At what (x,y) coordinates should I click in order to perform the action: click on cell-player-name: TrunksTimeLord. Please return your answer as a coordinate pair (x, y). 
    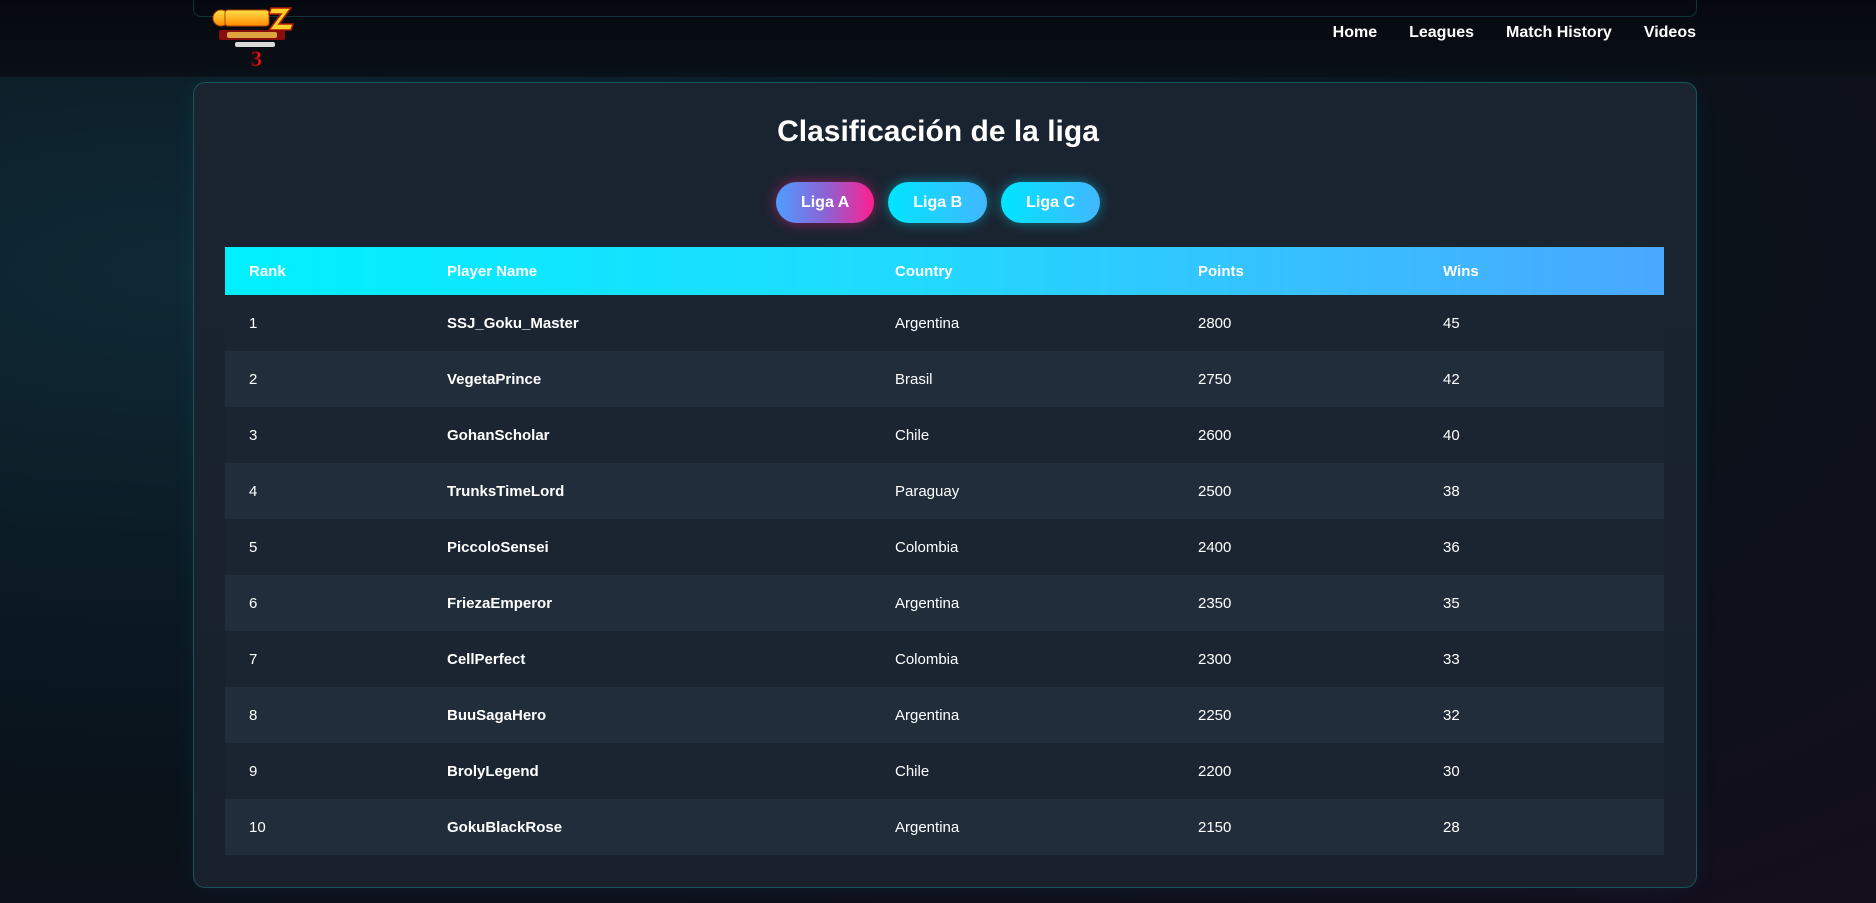
    Looking at the image, I should click on (506, 491).